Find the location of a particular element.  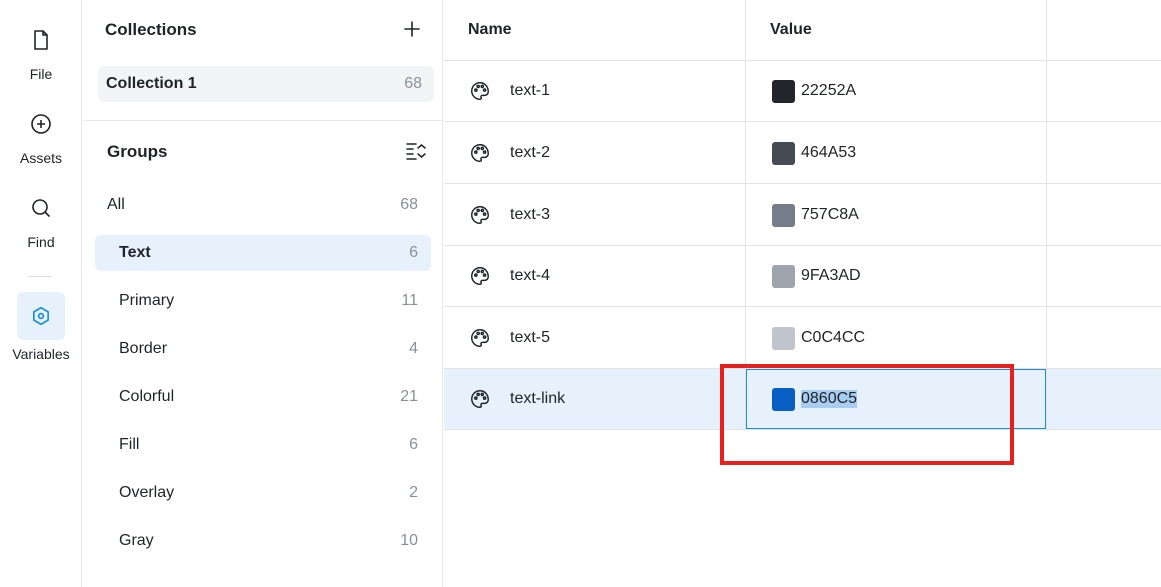

rail-assets: Assets is located at coordinates (41, 139).